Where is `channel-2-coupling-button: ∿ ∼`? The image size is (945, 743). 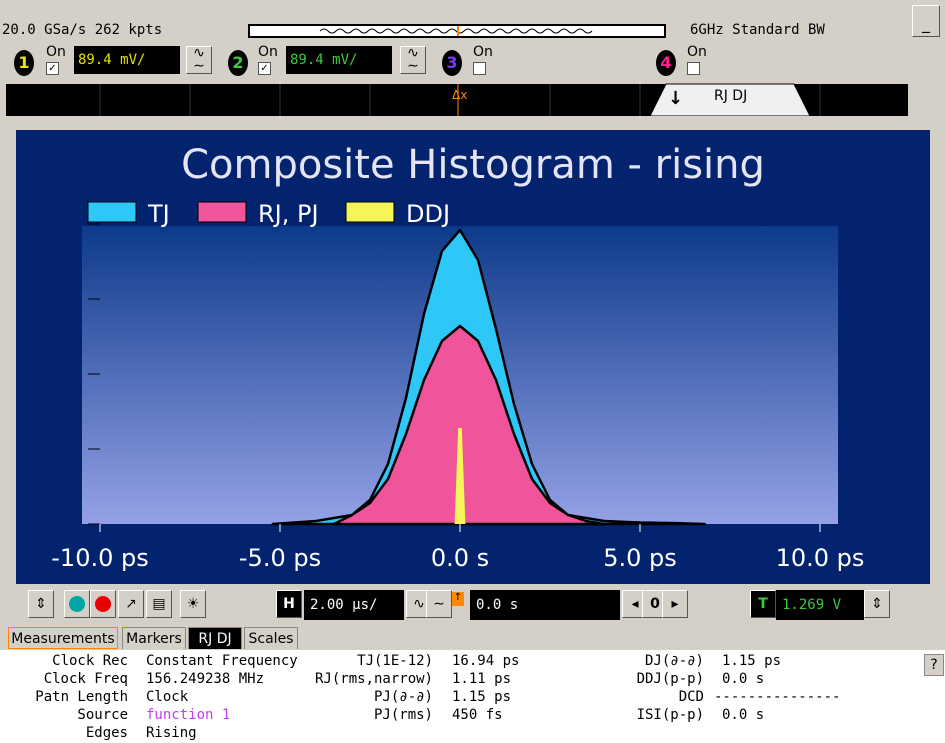
channel-2-coupling-button: ∿ ∼ is located at coordinates (413, 60).